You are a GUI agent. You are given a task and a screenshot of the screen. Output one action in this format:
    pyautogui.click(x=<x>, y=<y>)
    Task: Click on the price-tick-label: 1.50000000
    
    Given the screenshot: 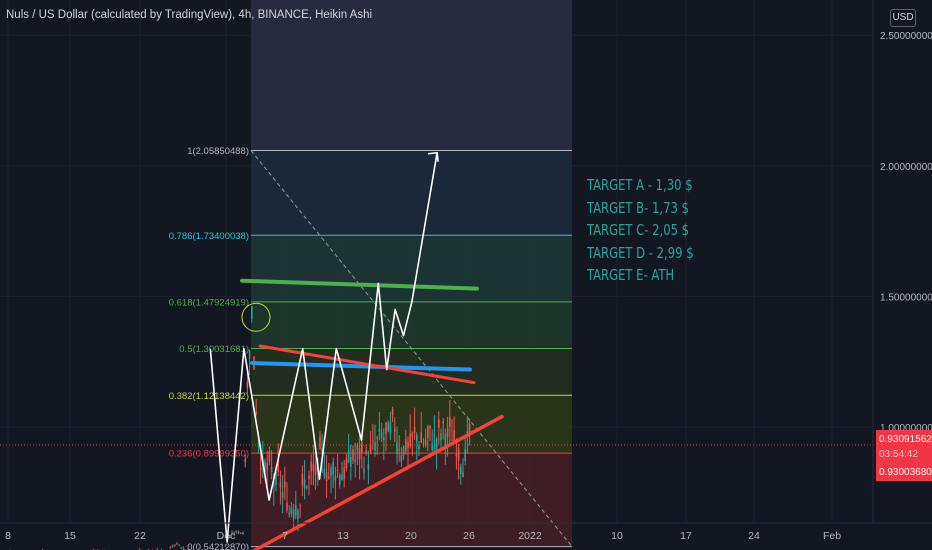 What is the action you would take?
    pyautogui.click(x=906, y=297)
    